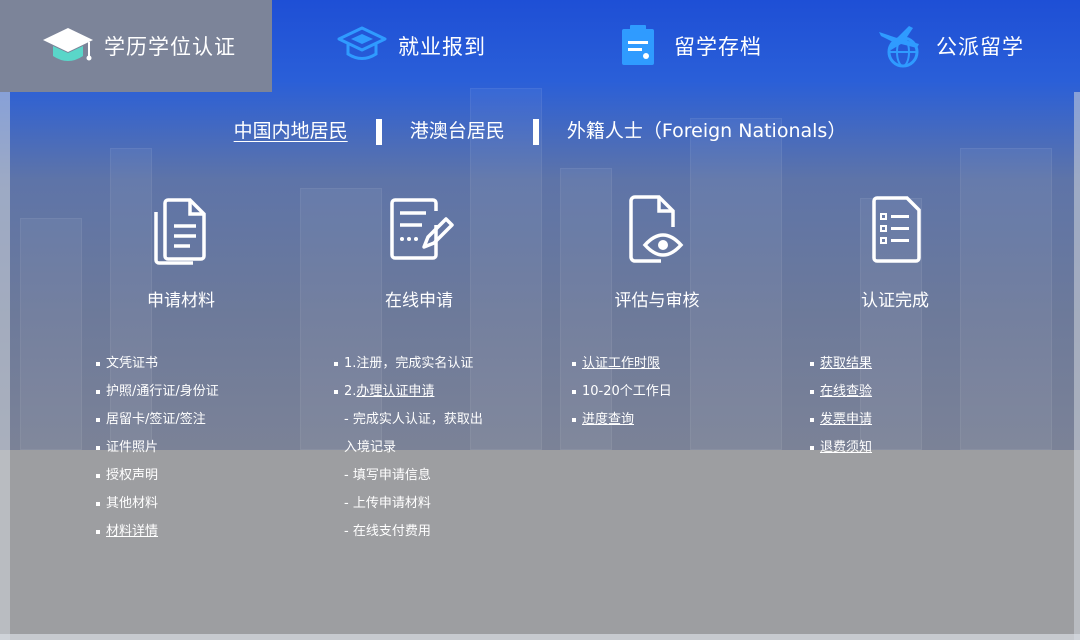  I want to click on list-item: 进度查询, so click(622, 420).